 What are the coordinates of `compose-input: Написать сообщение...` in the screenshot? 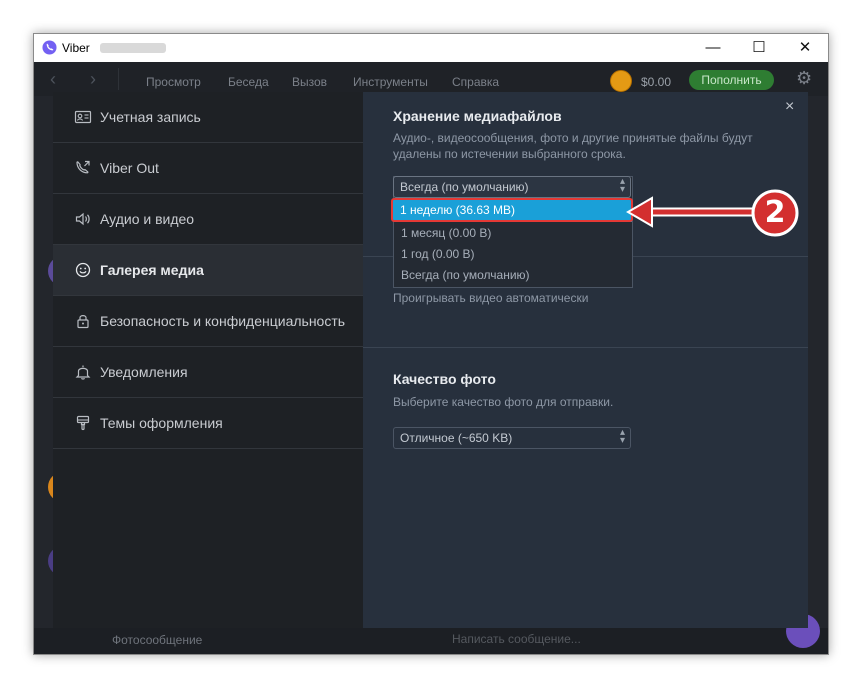 It's located at (516, 639).